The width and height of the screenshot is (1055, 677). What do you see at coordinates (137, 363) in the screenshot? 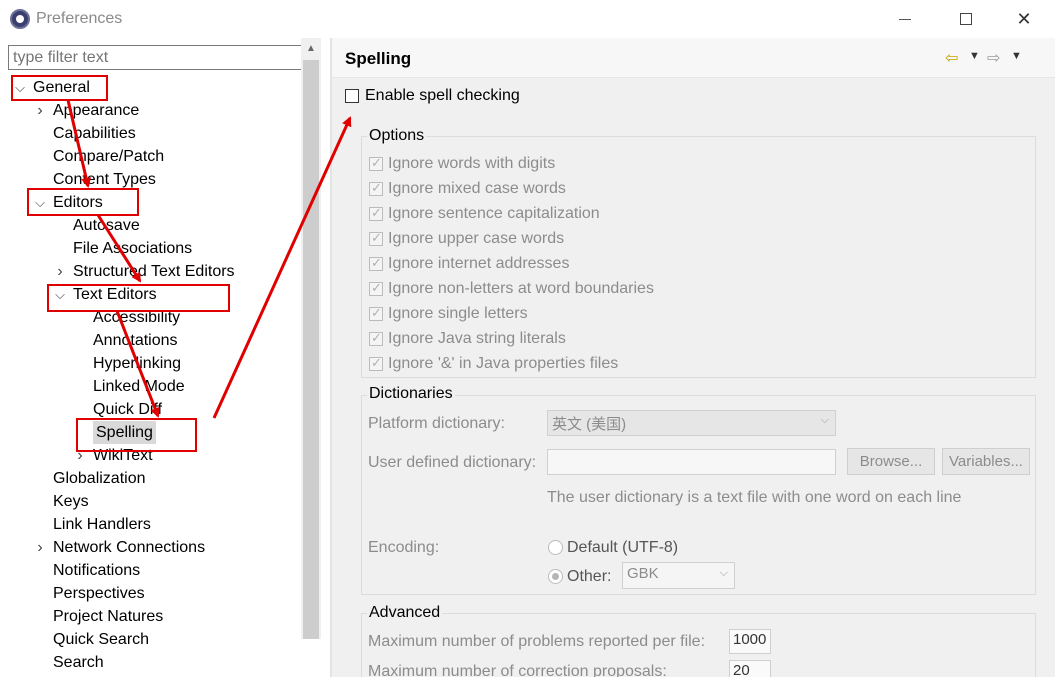
I see `tree-item-label: Hyperlinking` at bounding box center [137, 363].